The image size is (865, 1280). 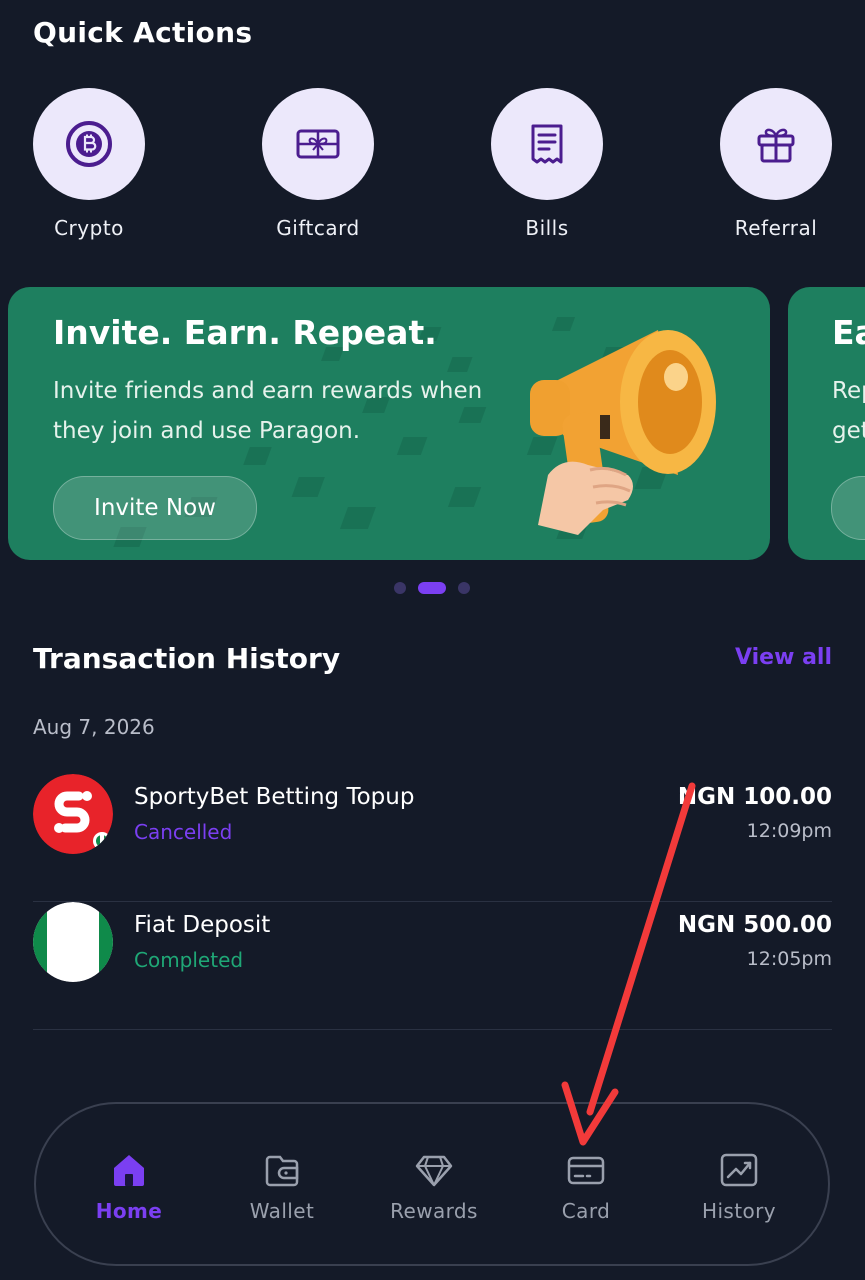 I want to click on quick-action-label: Bills, so click(x=547, y=228).